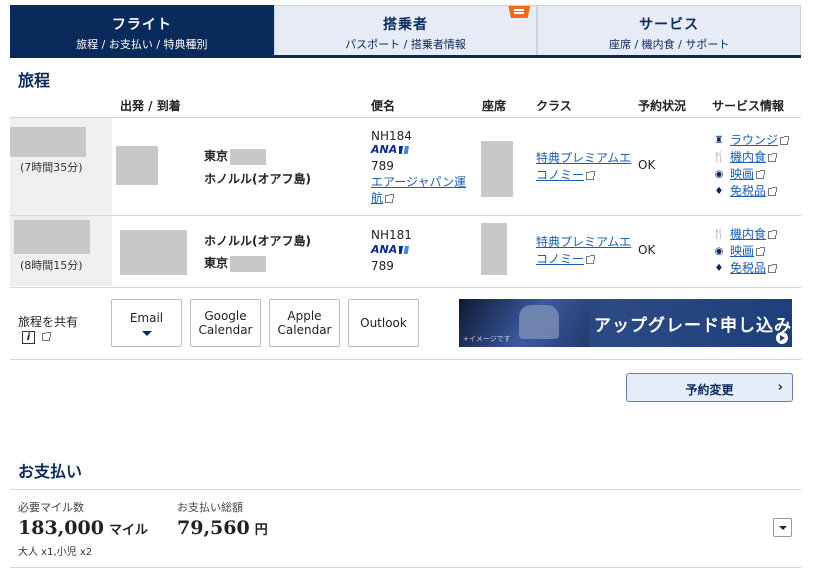 This screenshot has width=813, height=576. What do you see at coordinates (539, 322) in the screenshot?
I see `banner-person-image` at bounding box center [539, 322].